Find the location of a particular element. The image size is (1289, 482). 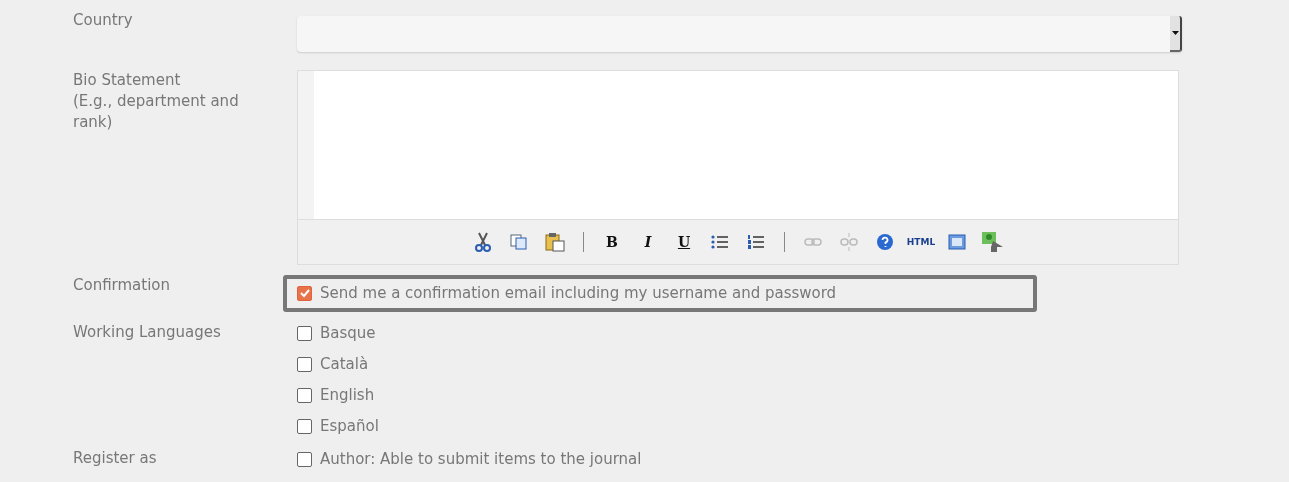

bullet-list-icon is located at coordinates (720, 242).